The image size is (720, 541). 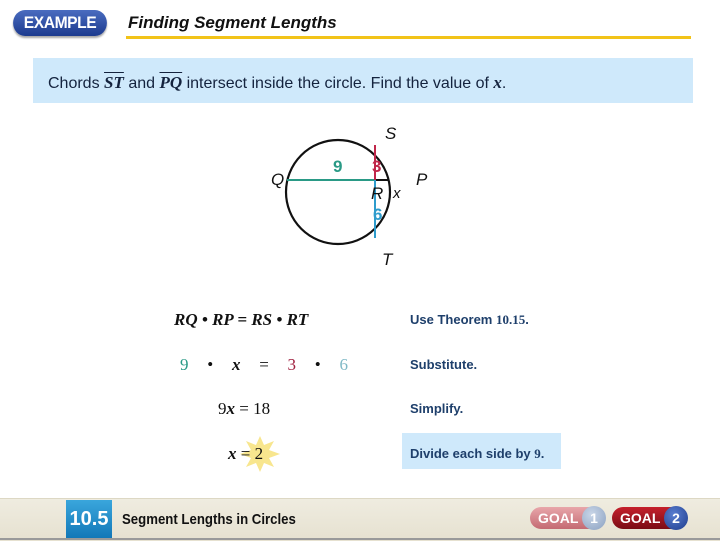 I want to click on reason-substitute: Substitute., so click(x=444, y=364).